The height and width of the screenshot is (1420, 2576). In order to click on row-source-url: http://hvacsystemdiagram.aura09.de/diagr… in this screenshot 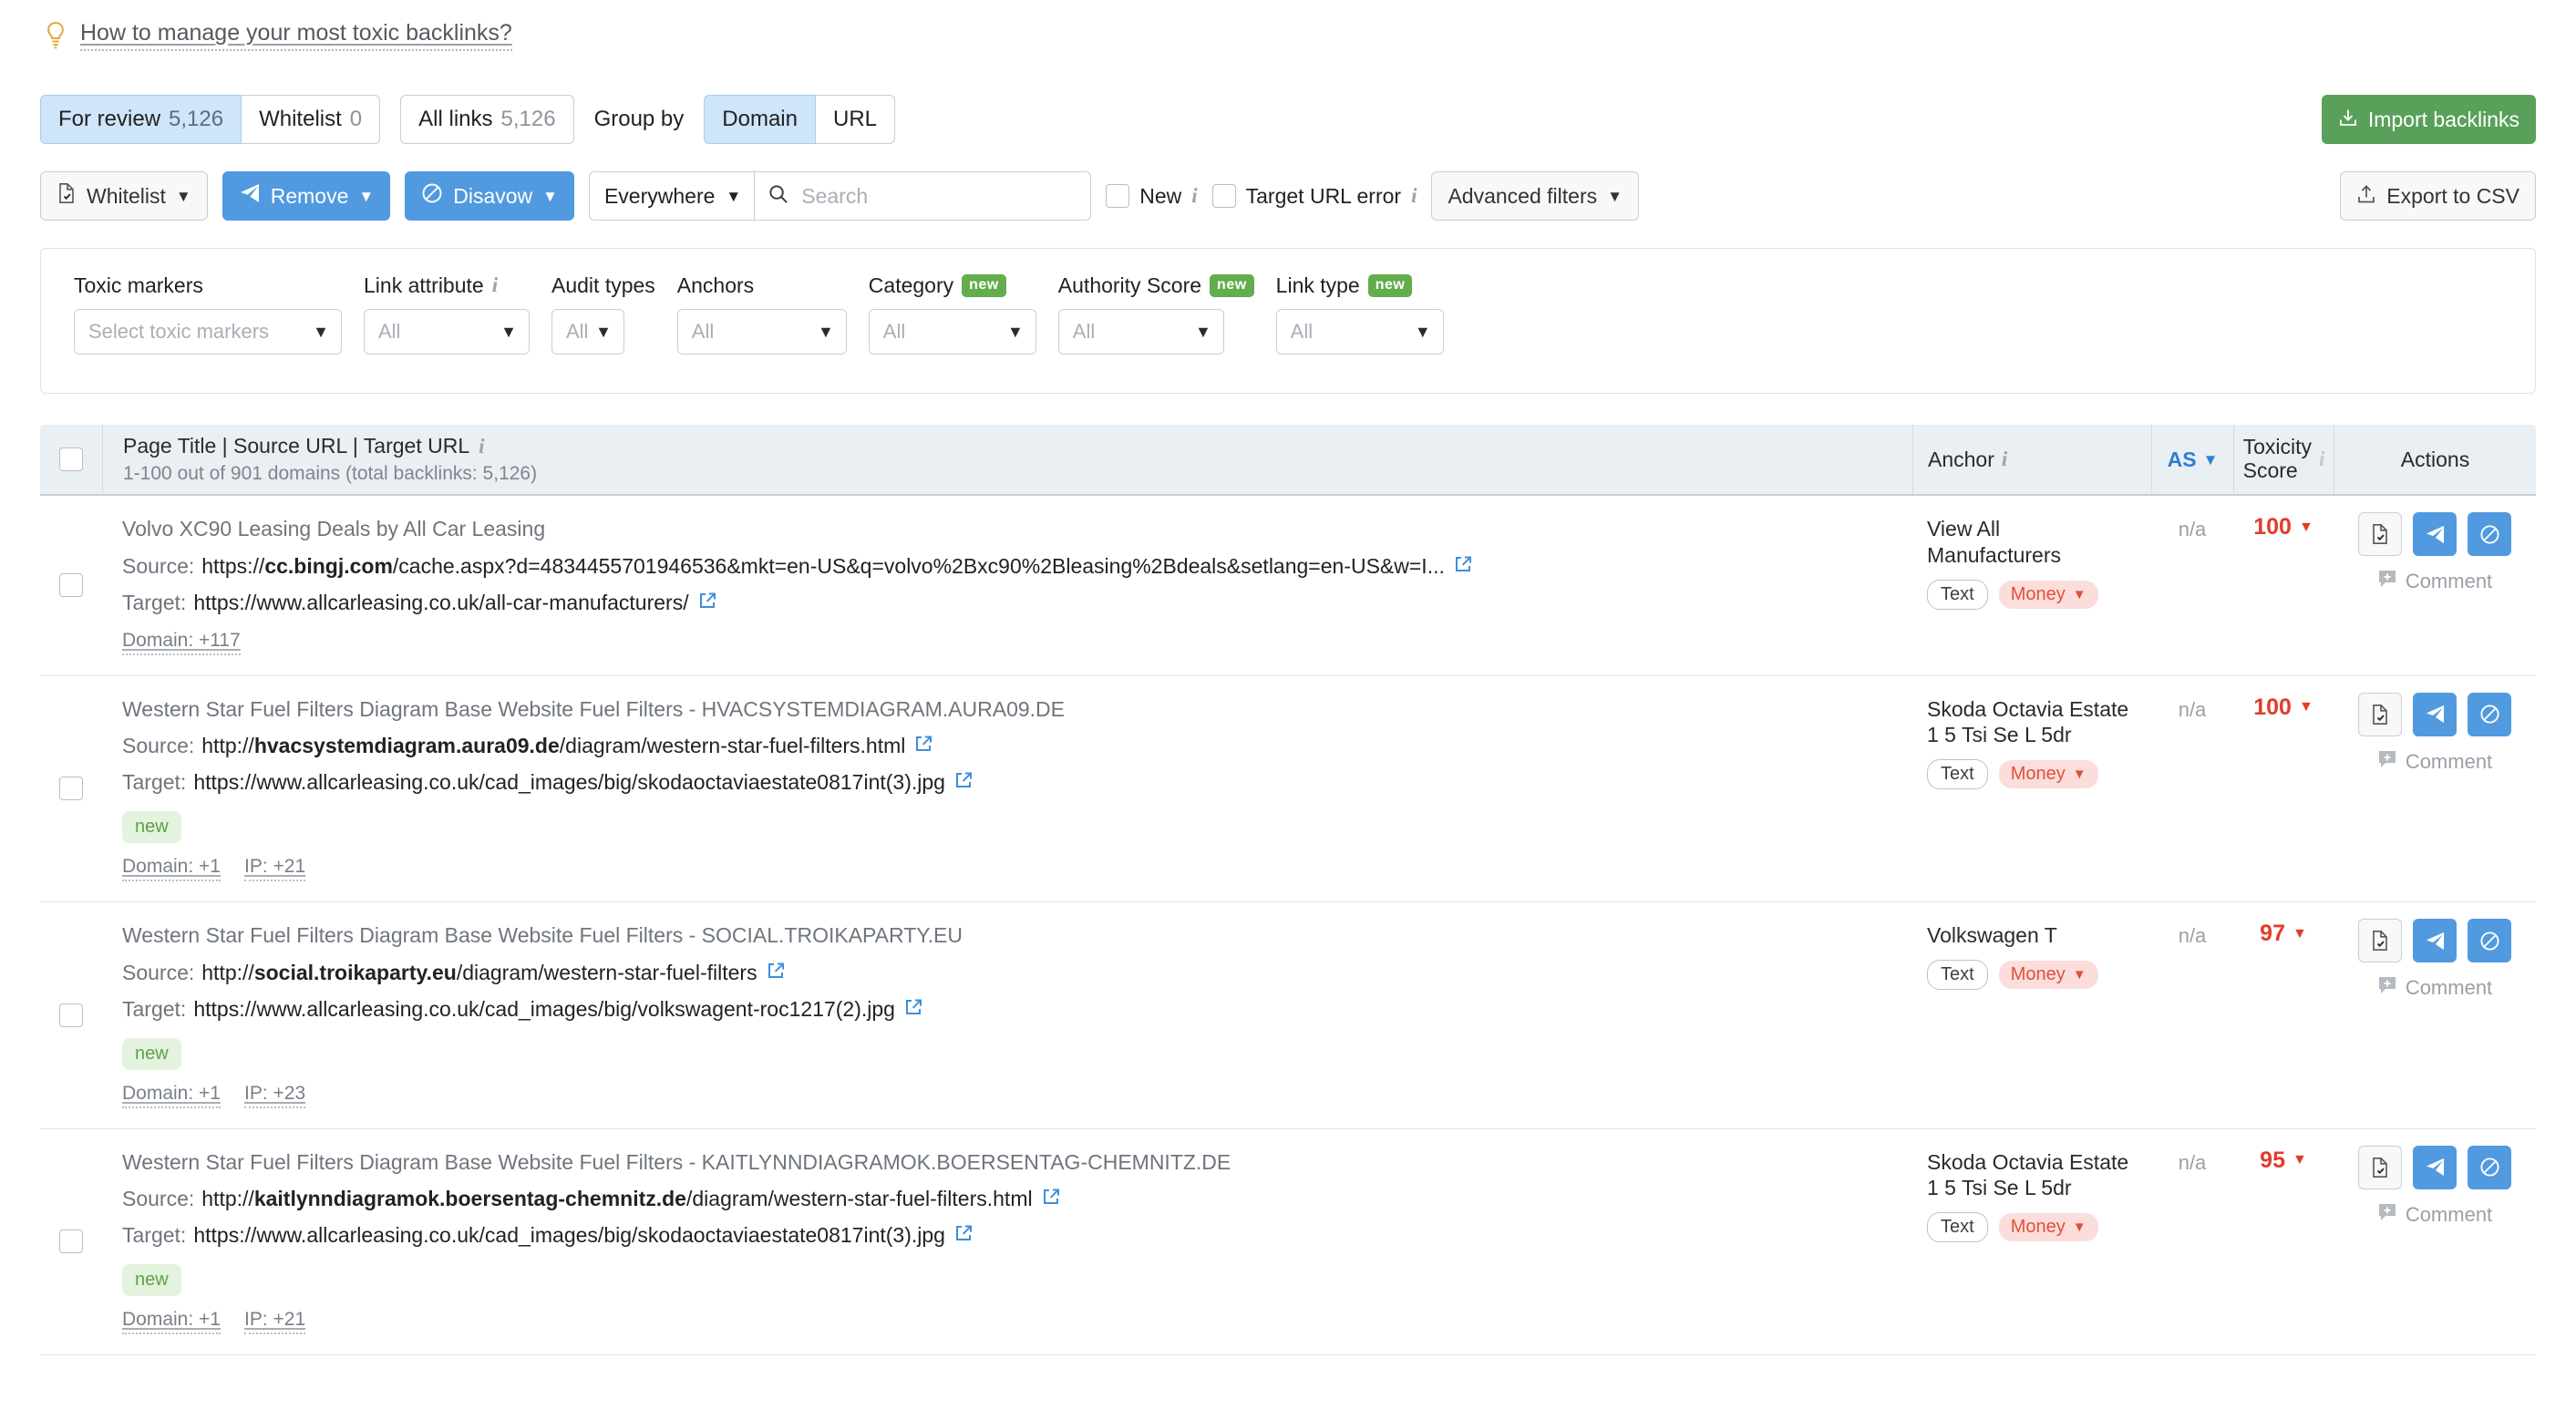, I will do `click(553, 747)`.